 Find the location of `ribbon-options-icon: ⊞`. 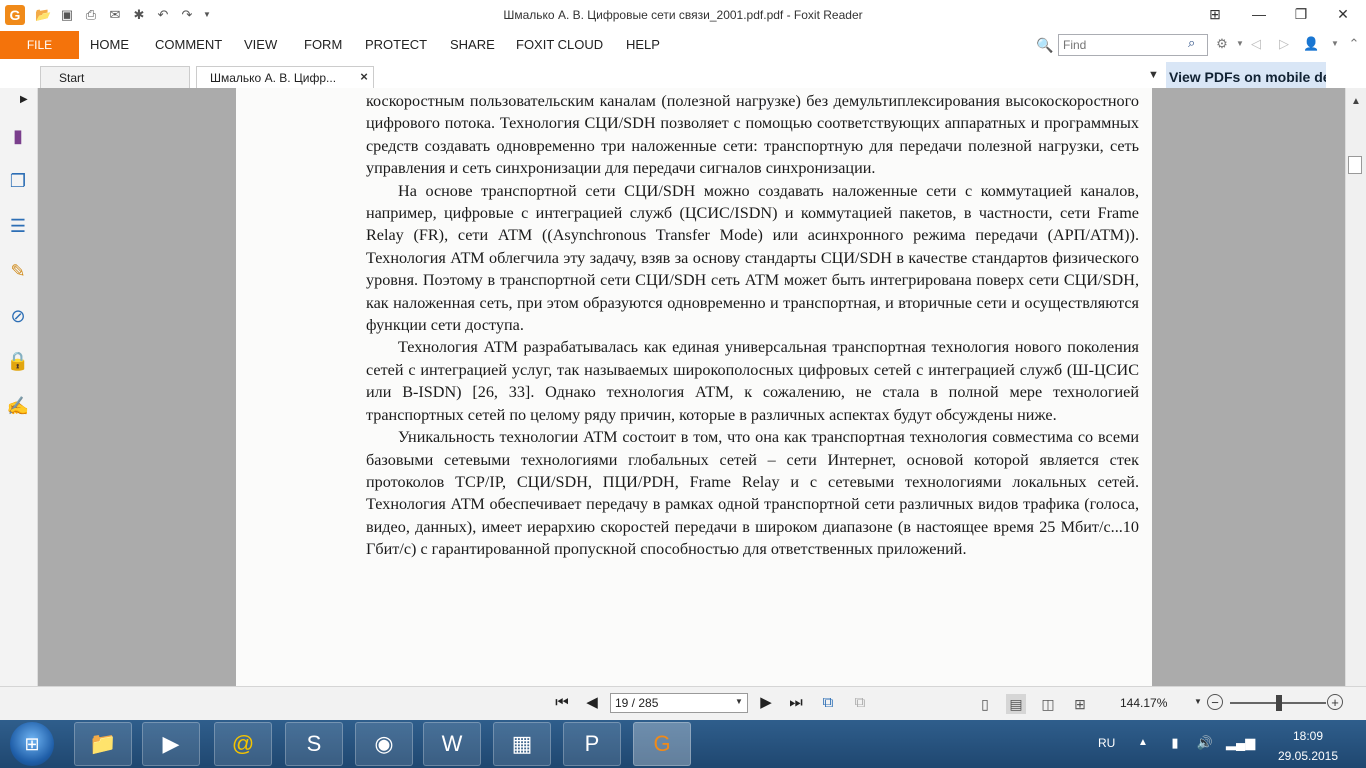

ribbon-options-icon: ⊞ is located at coordinates (1215, 14).